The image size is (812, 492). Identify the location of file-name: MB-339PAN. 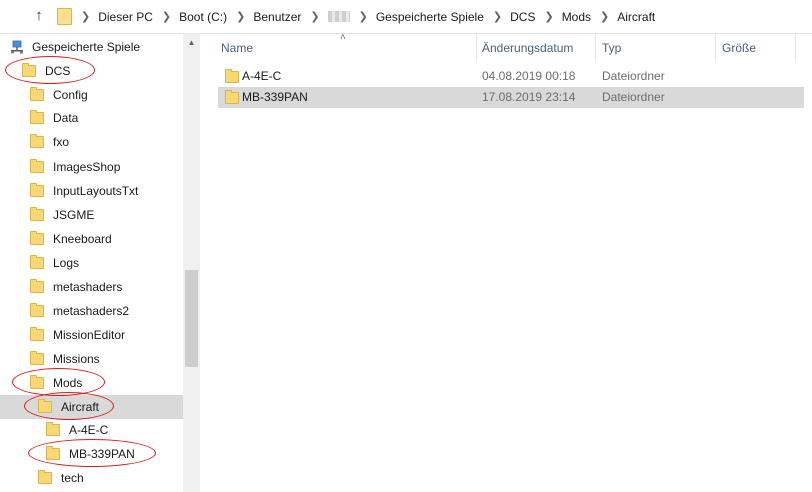
(275, 97).